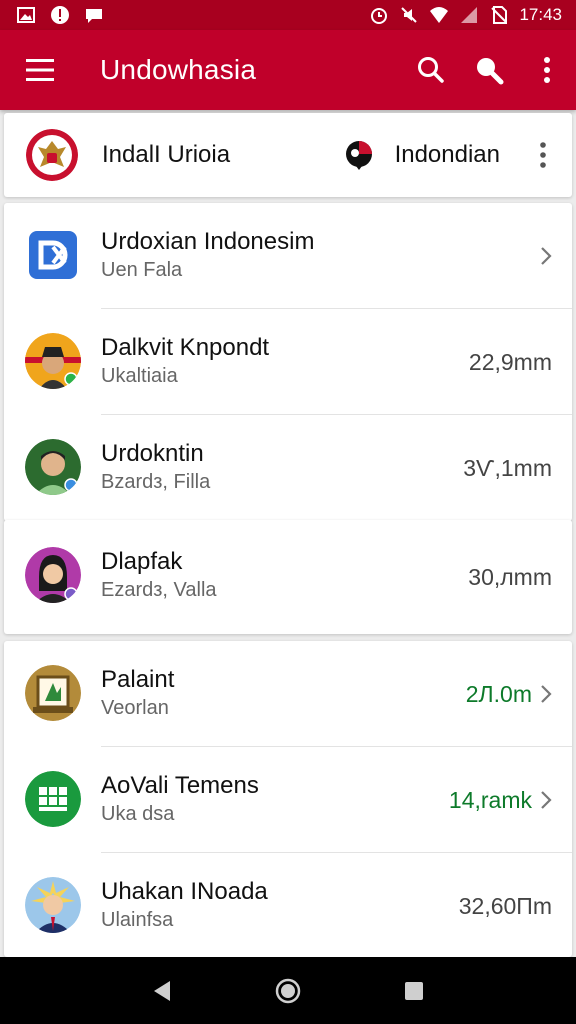  Describe the element at coordinates (540, 14) in the screenshot. I see `status-time: 17:43` at that location.